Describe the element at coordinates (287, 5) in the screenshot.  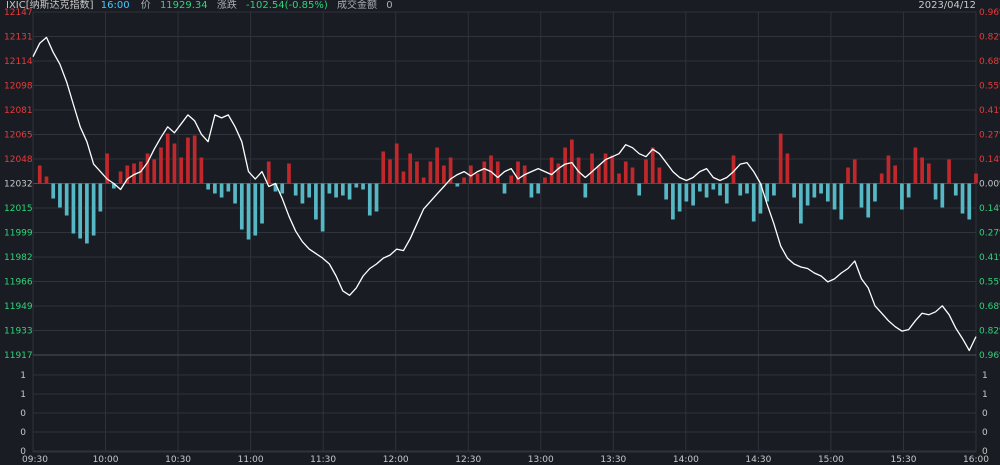
I see `change-value: -102.54(-0.85%)` at that location.